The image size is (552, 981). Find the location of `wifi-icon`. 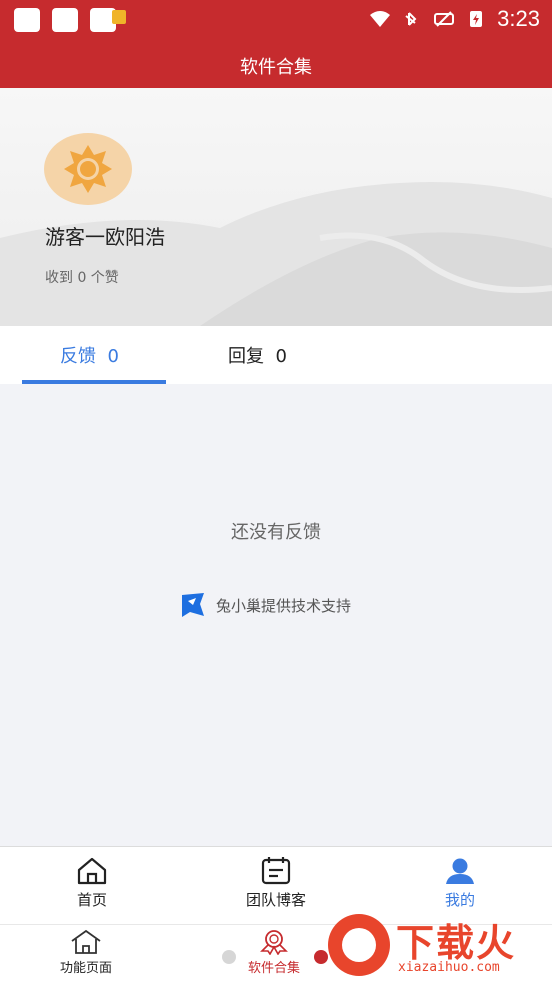

wifi-icon is located at coordinates (380, 19).